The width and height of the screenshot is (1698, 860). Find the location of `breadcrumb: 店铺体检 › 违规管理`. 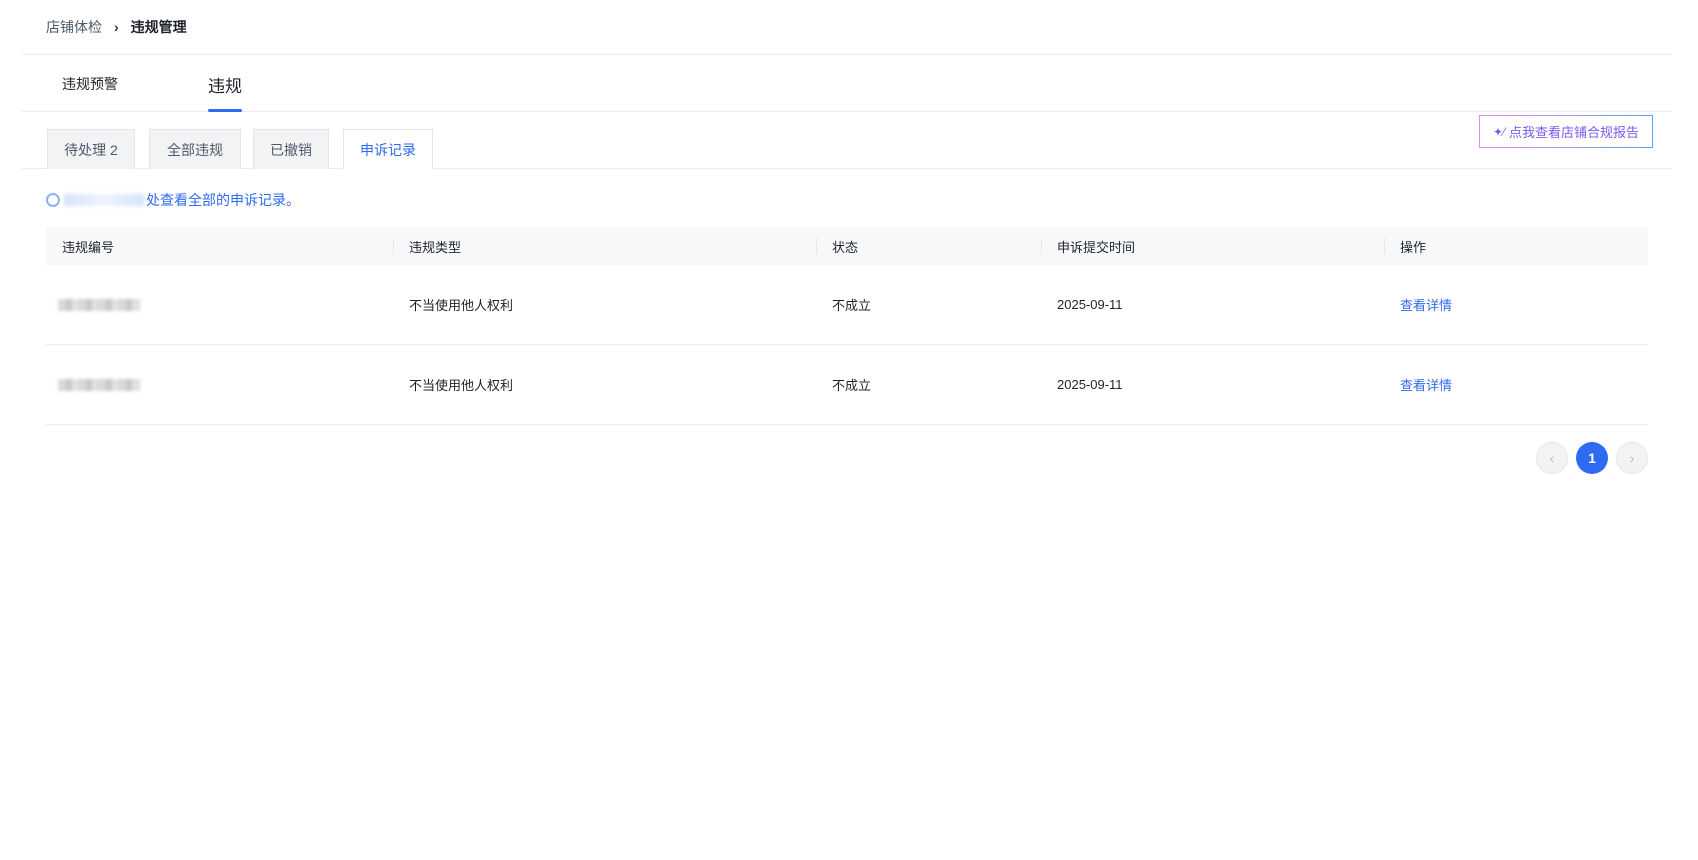

breadcrumb: 店铺体检 › 违规管理 is located at coordinates (847, 27).